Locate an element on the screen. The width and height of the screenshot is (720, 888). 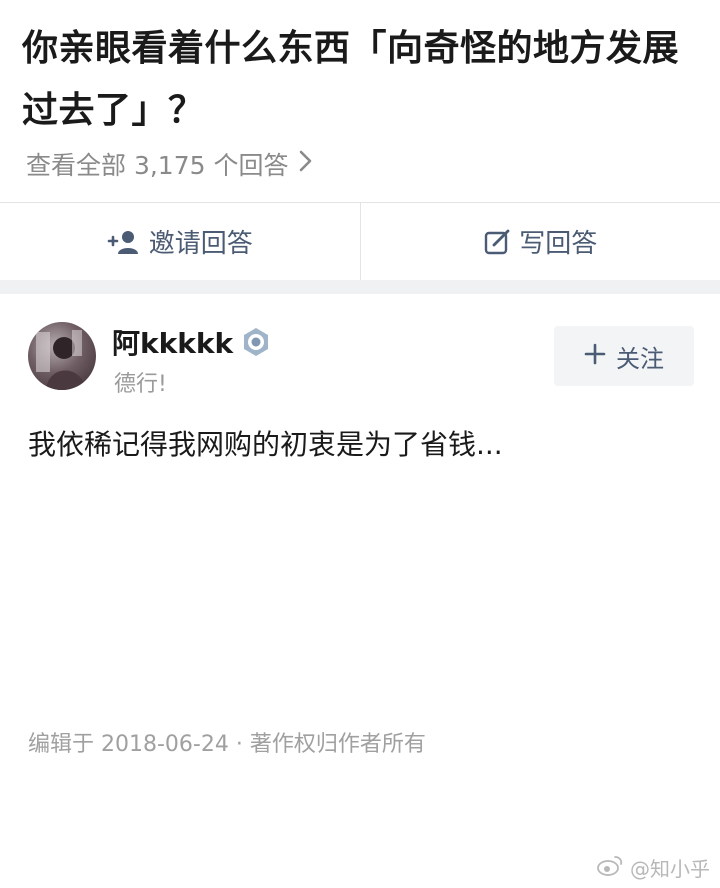
view-all-answers-link: 查看全部 3,175 个回答 is located at coordinates (170, 164).